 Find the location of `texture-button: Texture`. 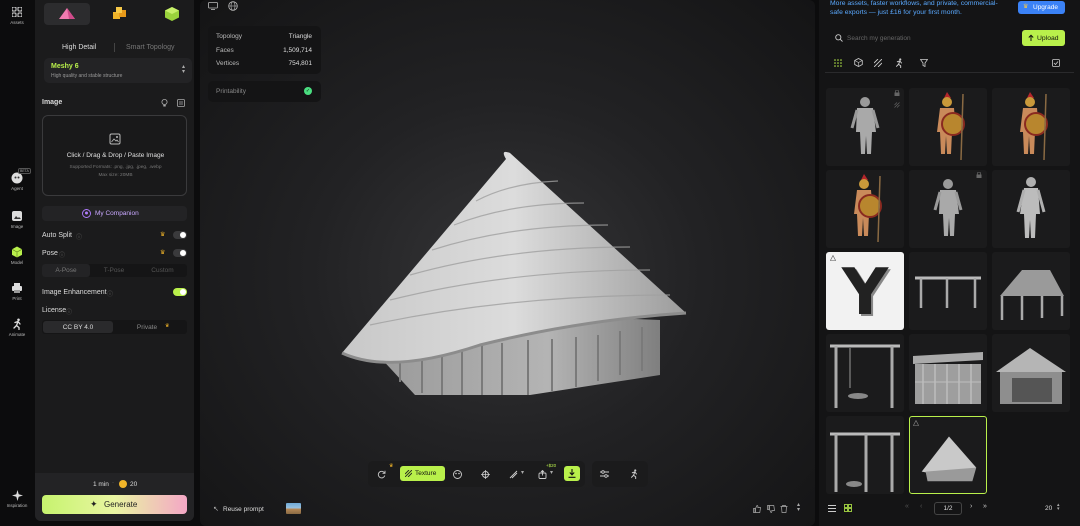

texture-button: Texture is located at coordinates (422, 473).